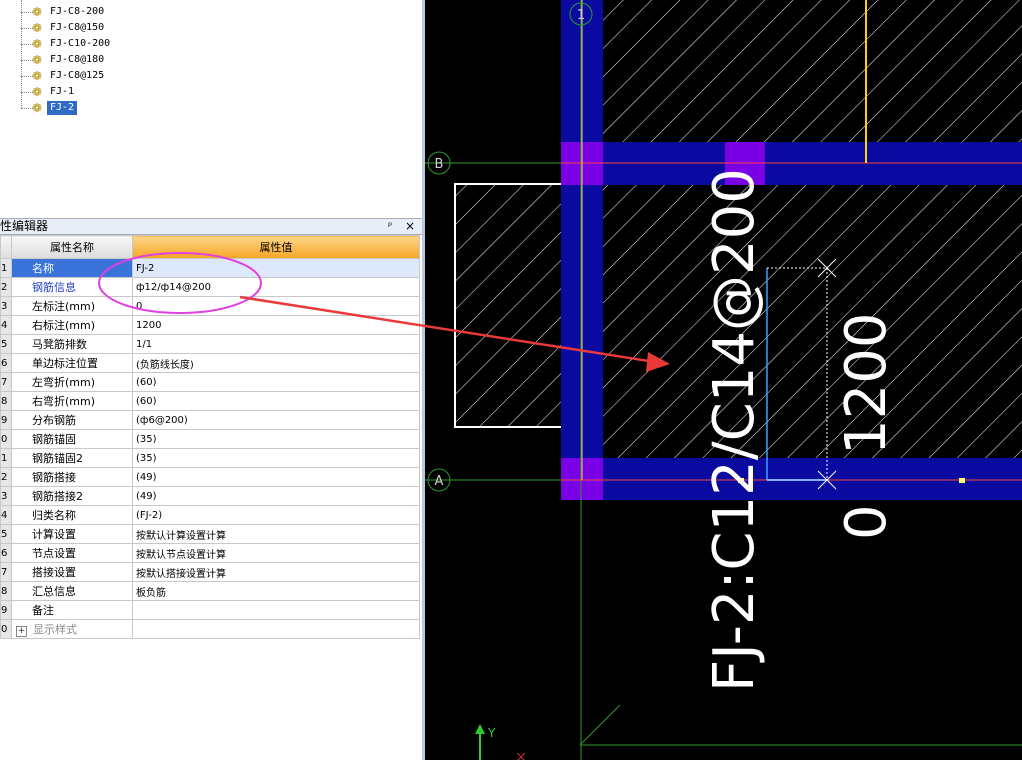 This screenshot has width=1022, height=760. Describe the element at coordinates (72, 515) in the screenshot. I see `property-name: 归类名称` at that location.